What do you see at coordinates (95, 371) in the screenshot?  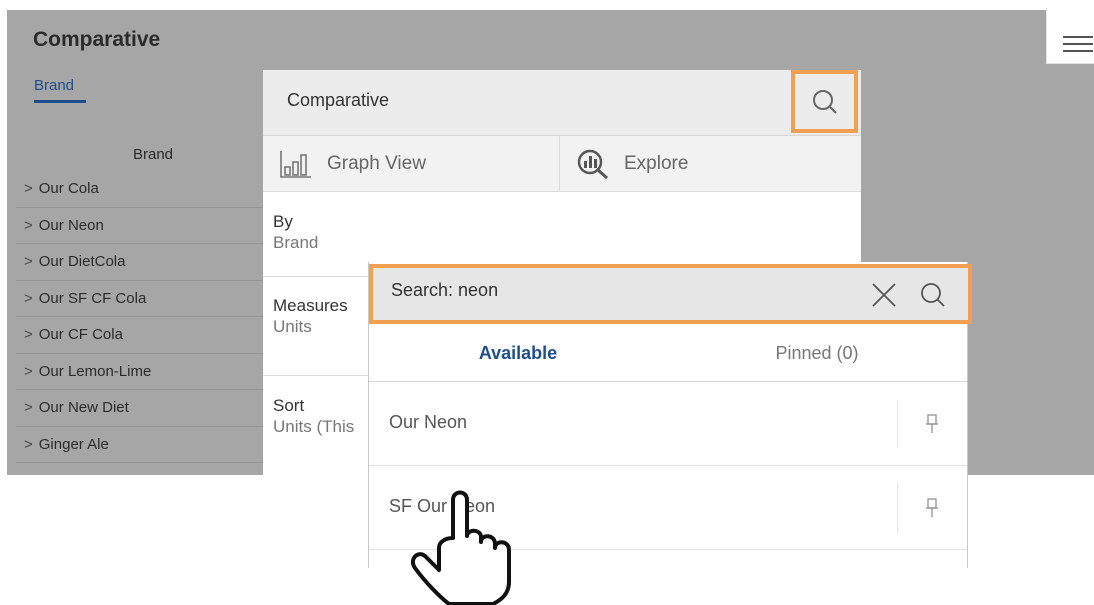 I see `brand-row-label: Our Lemon-Lime` at bounding box center [95, 371].